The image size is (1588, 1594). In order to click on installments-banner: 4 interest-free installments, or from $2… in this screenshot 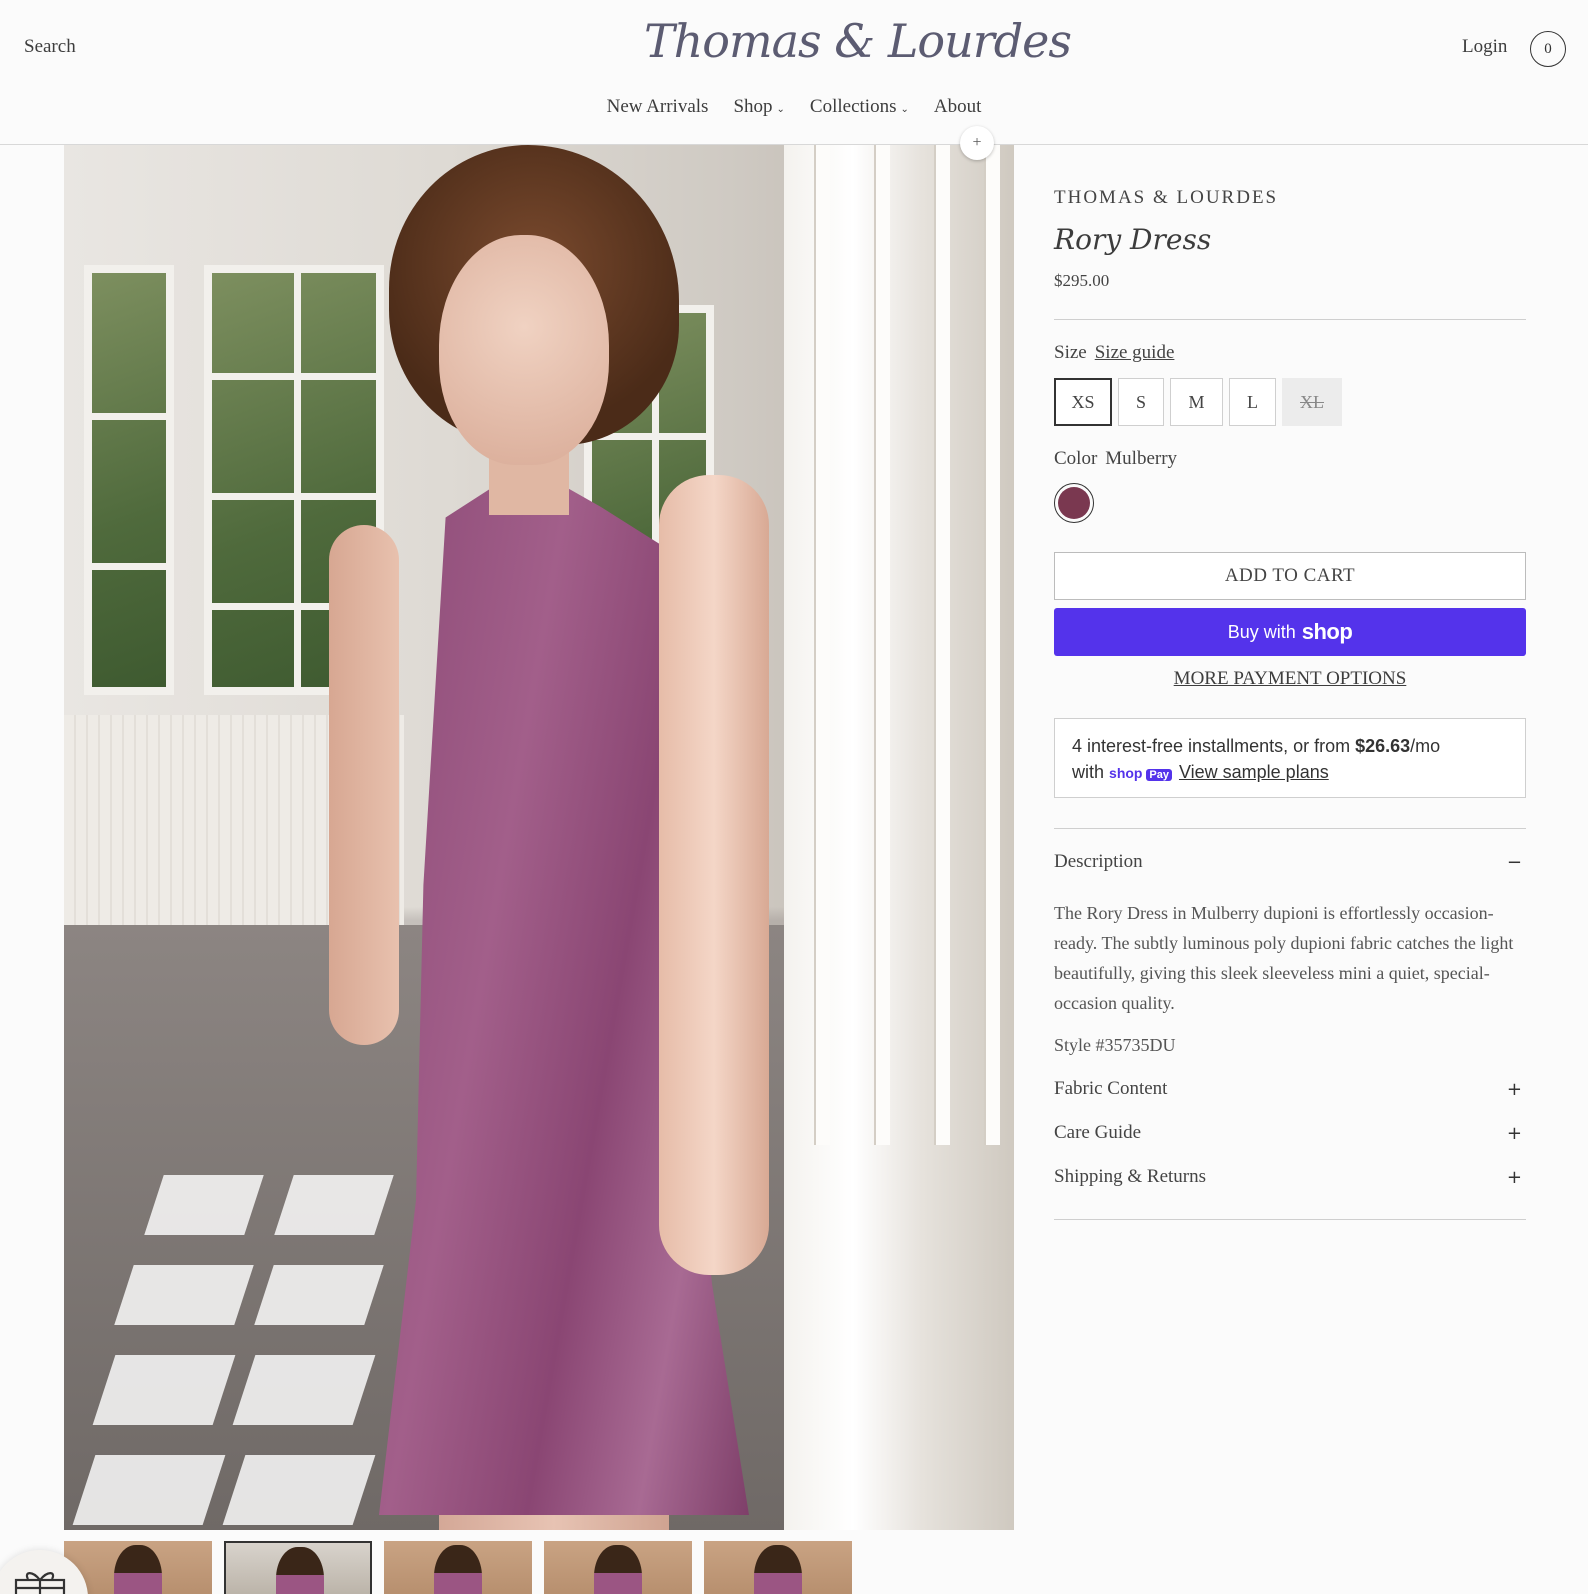, I will do `click(1290, 758)`.